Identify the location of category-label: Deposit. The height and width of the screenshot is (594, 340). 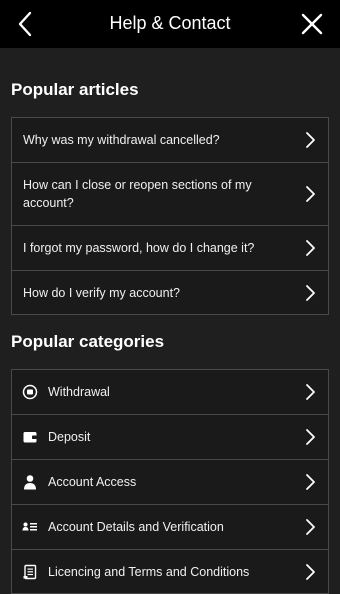
(69, 437).